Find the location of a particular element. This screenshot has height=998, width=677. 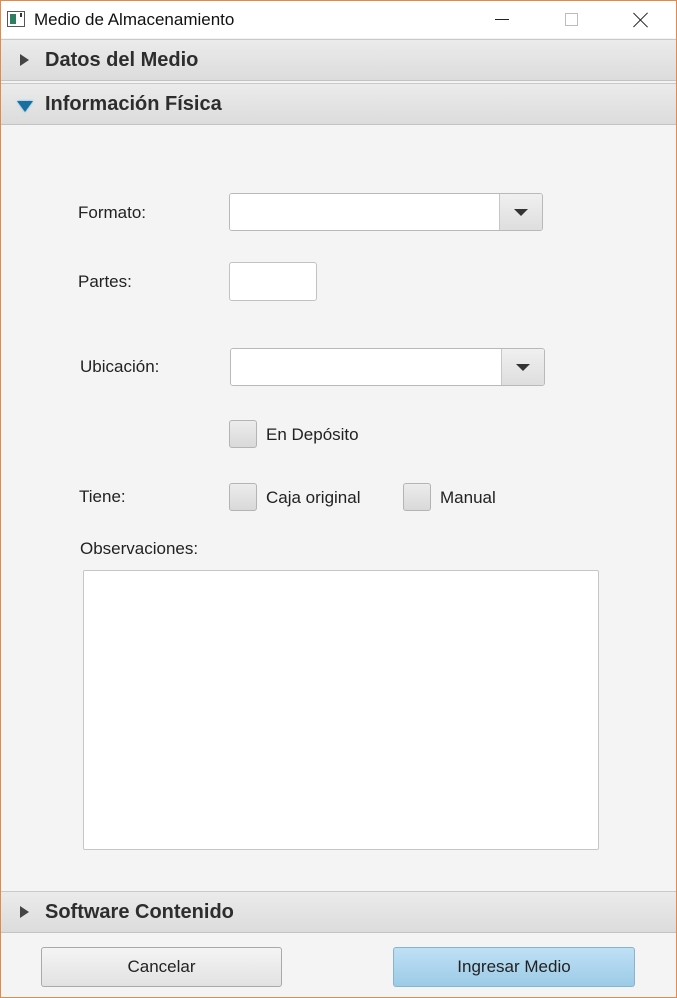

pane-title: Datos del Medio is located at coordinates (122, 60).